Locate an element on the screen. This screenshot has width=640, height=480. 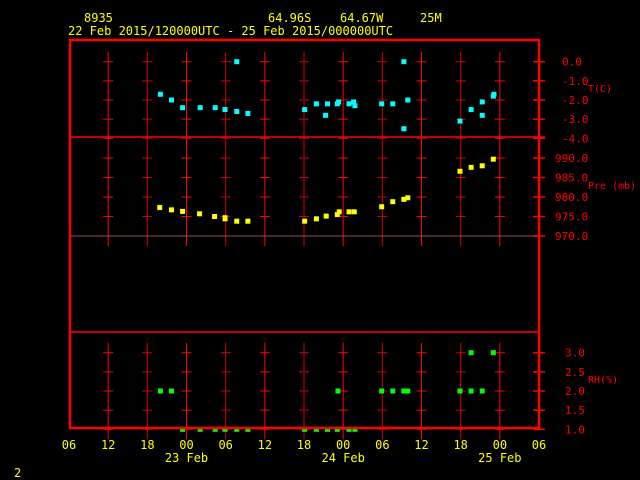
y-tick-label: -2.0 is located at coordinates (575, 100).